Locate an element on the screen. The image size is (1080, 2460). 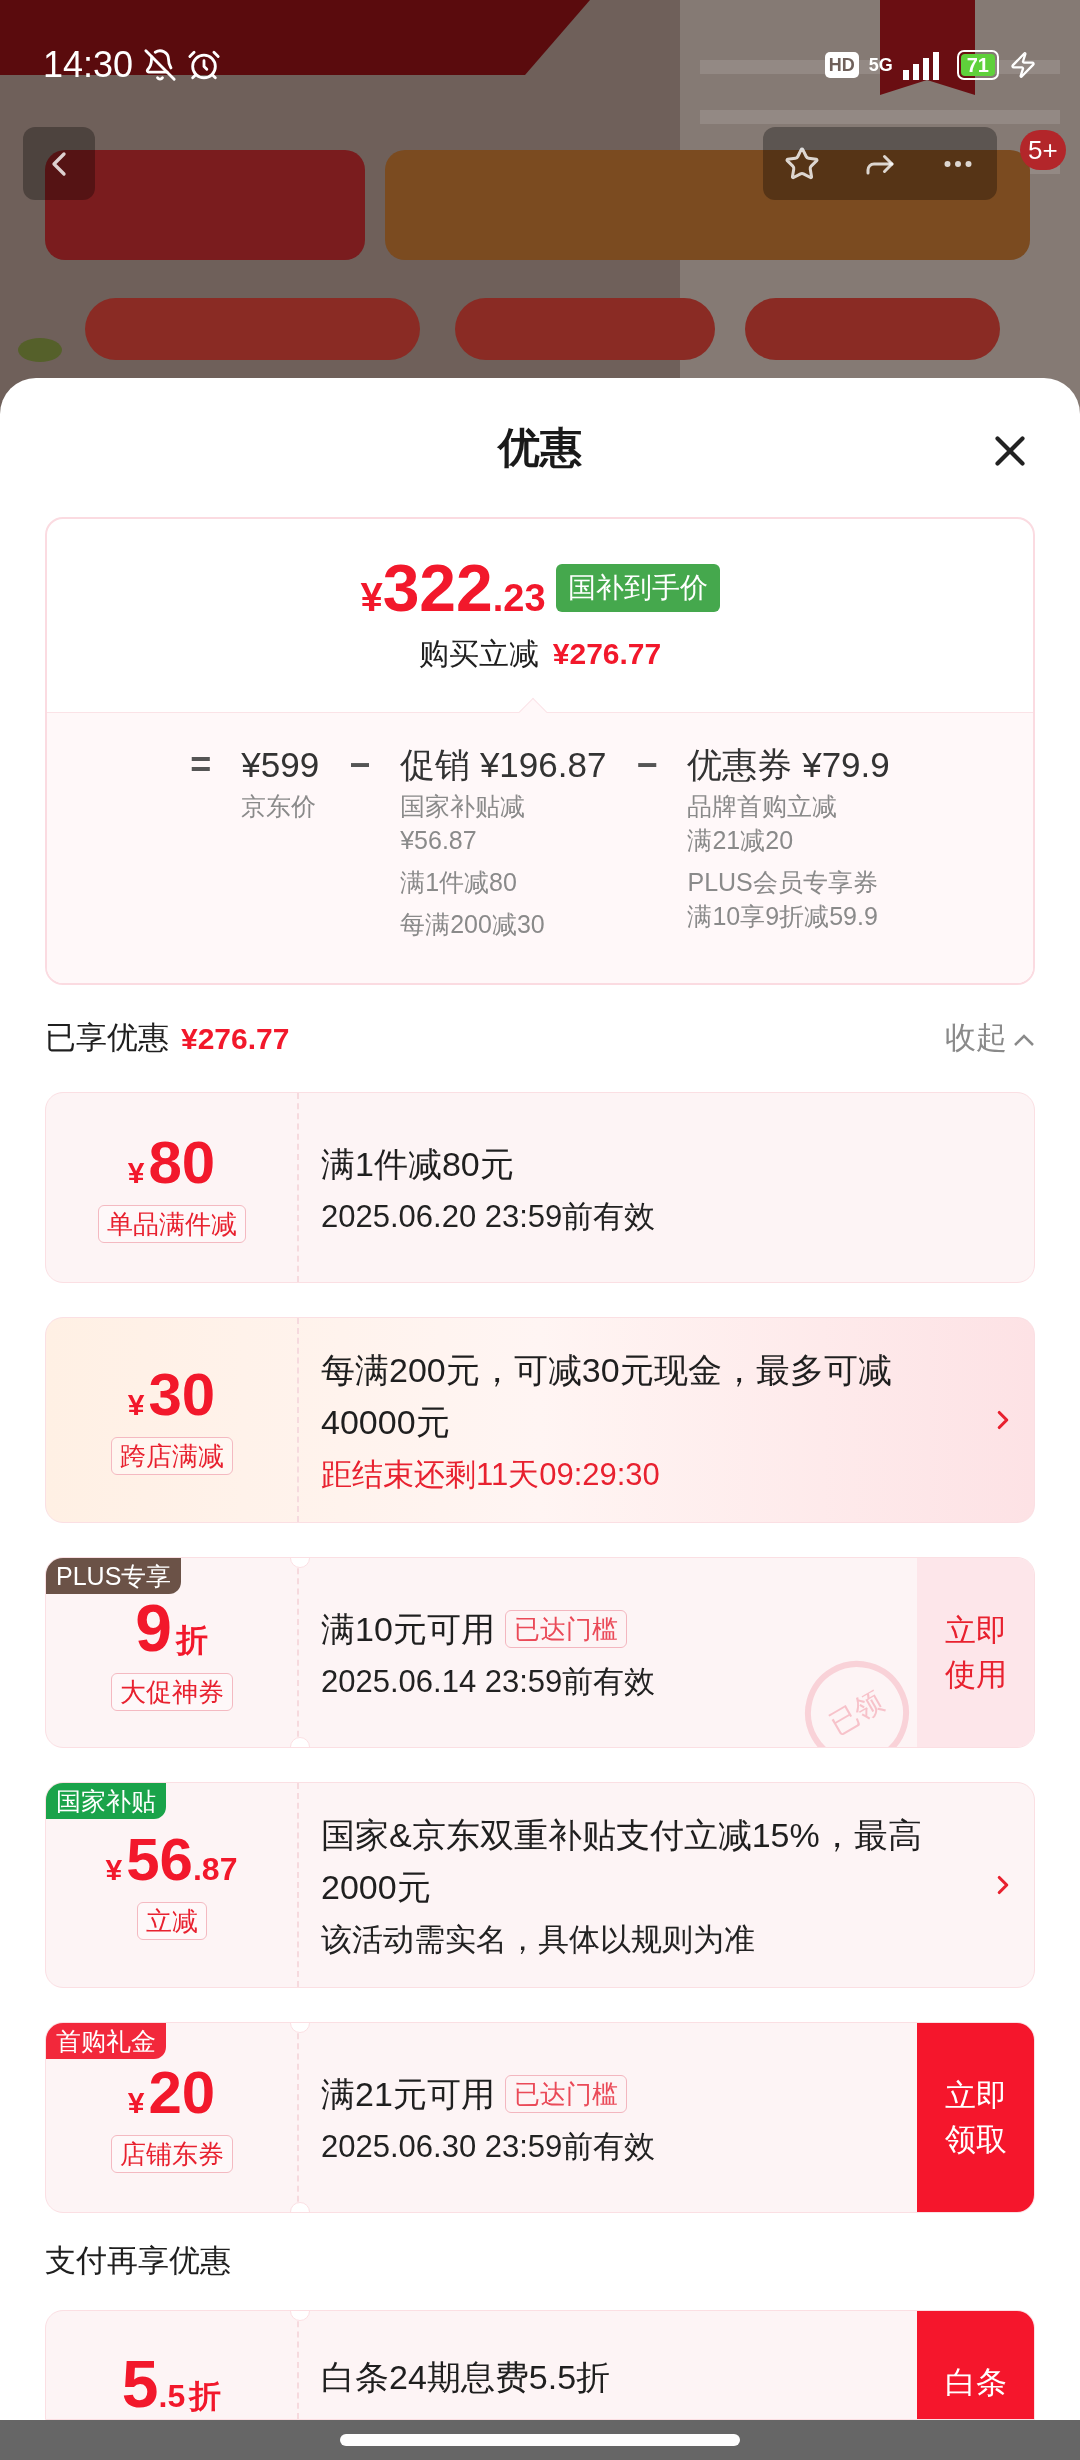
breakdown-amount: 促销 ¥196.87 is located at coordinates (503, 765).